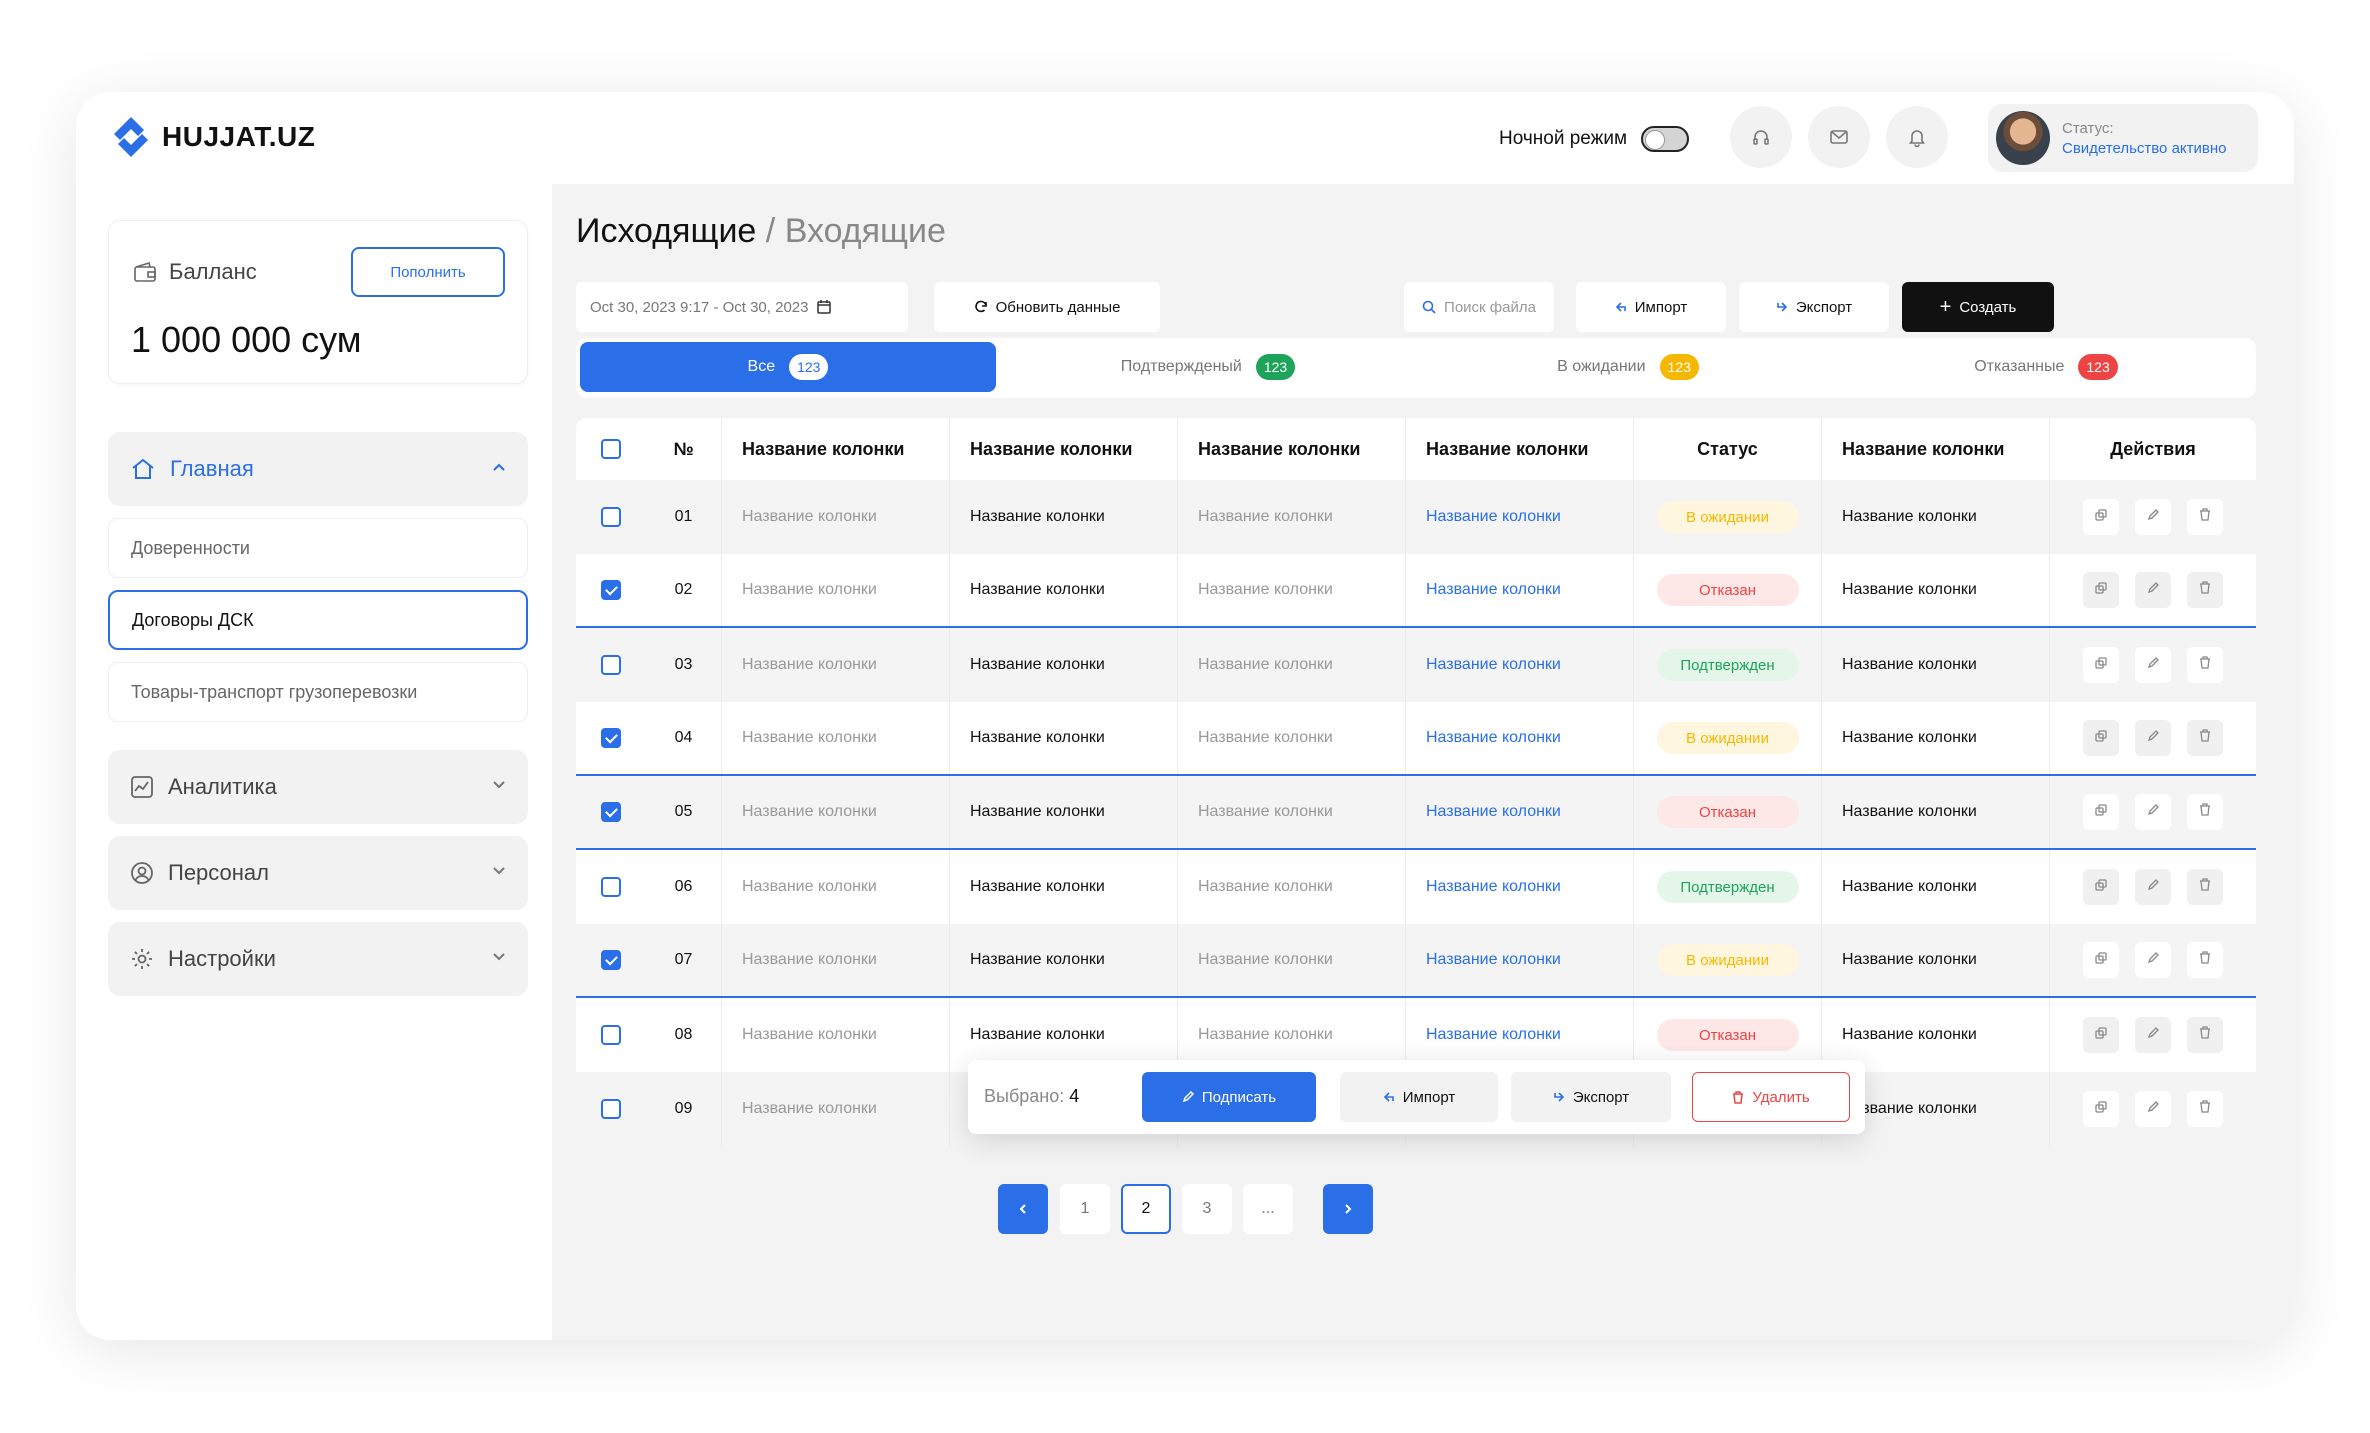 The width and height of the screenshot is (2370, 1433). I want to click on nav-home: Главная, so click(318, 469).